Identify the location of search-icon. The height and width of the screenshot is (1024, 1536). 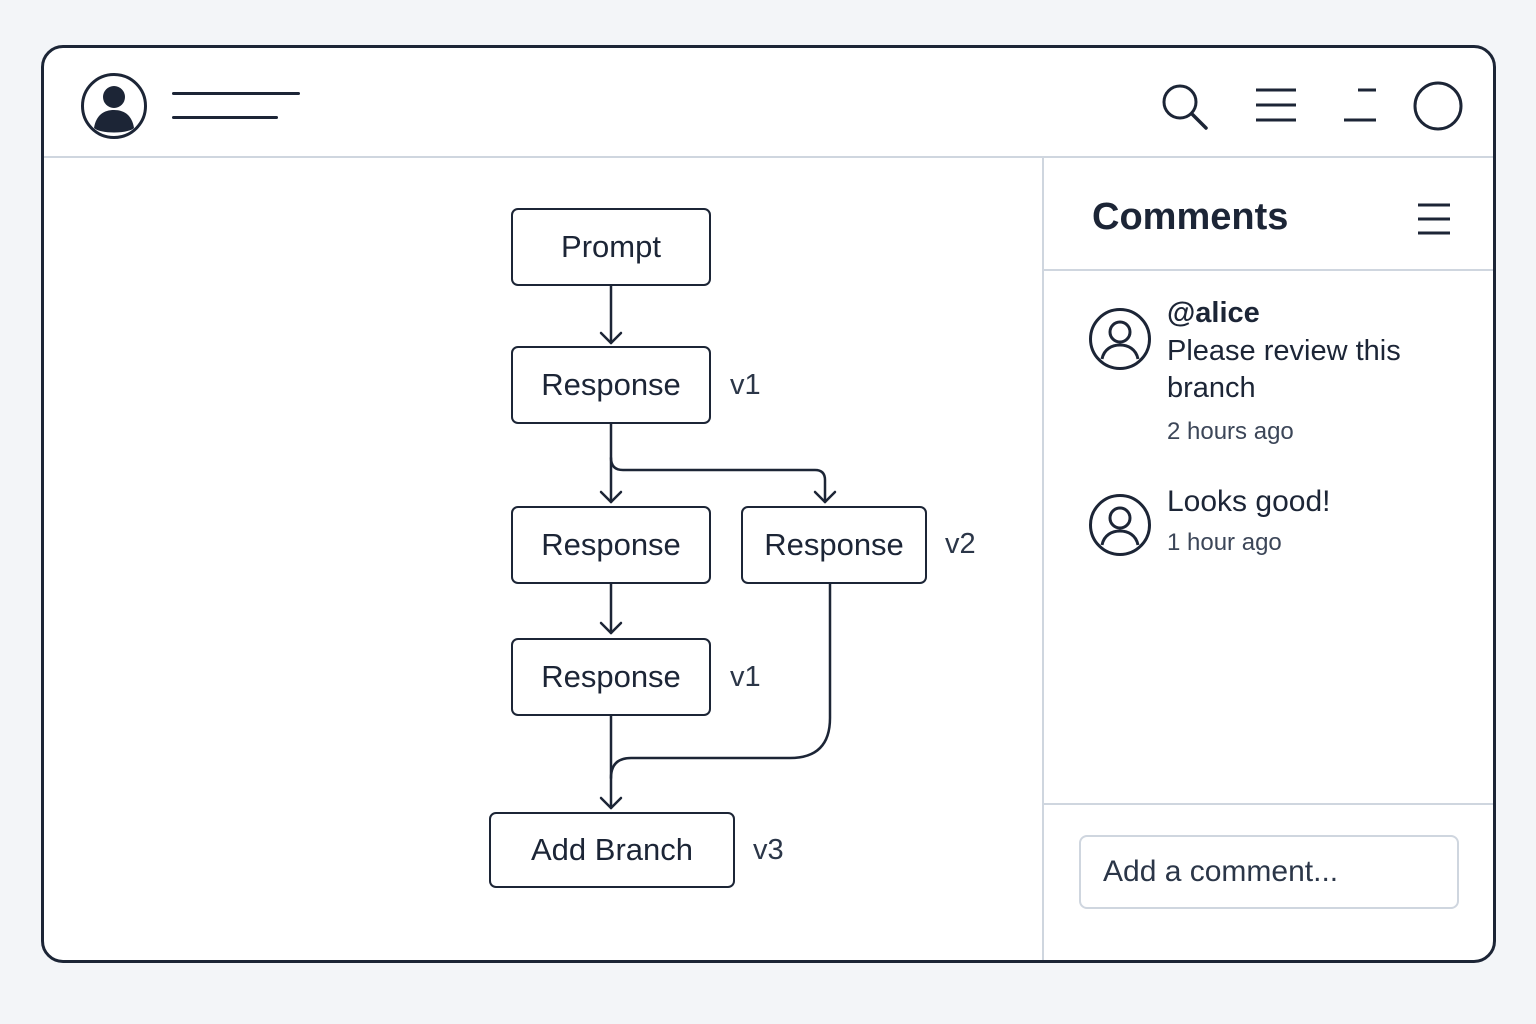
(1185, 107).